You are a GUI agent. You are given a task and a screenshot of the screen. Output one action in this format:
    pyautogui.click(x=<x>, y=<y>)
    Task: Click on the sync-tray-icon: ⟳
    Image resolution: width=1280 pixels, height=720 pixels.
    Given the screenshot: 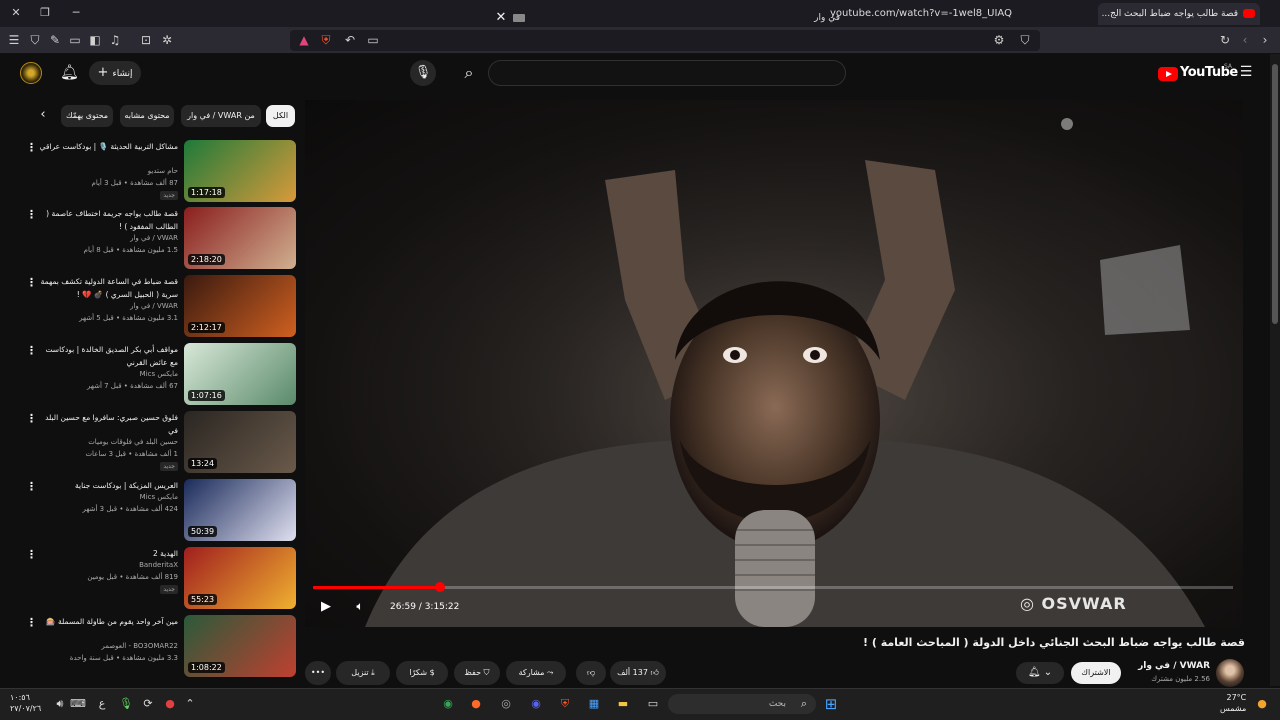 What is the action you would take?
    pyautogui.click(x=148, y=704)
    